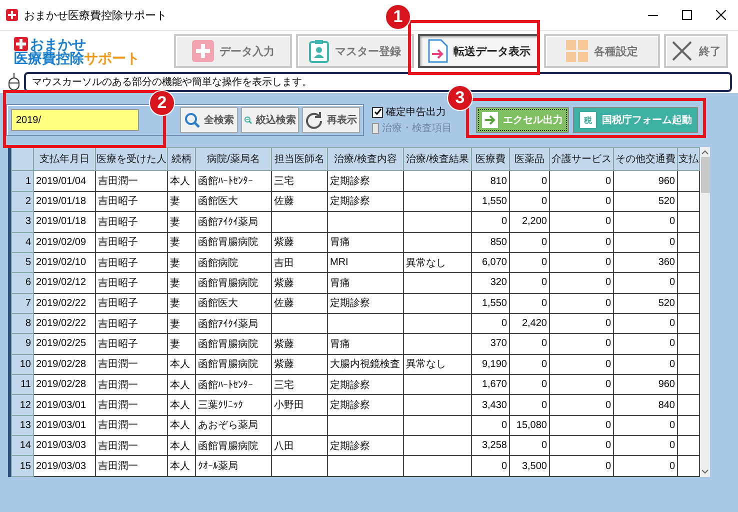  Describe the element at coordinates (234, 159) in the screenshot. I see `column-header: 病院/薬局名` at that location.